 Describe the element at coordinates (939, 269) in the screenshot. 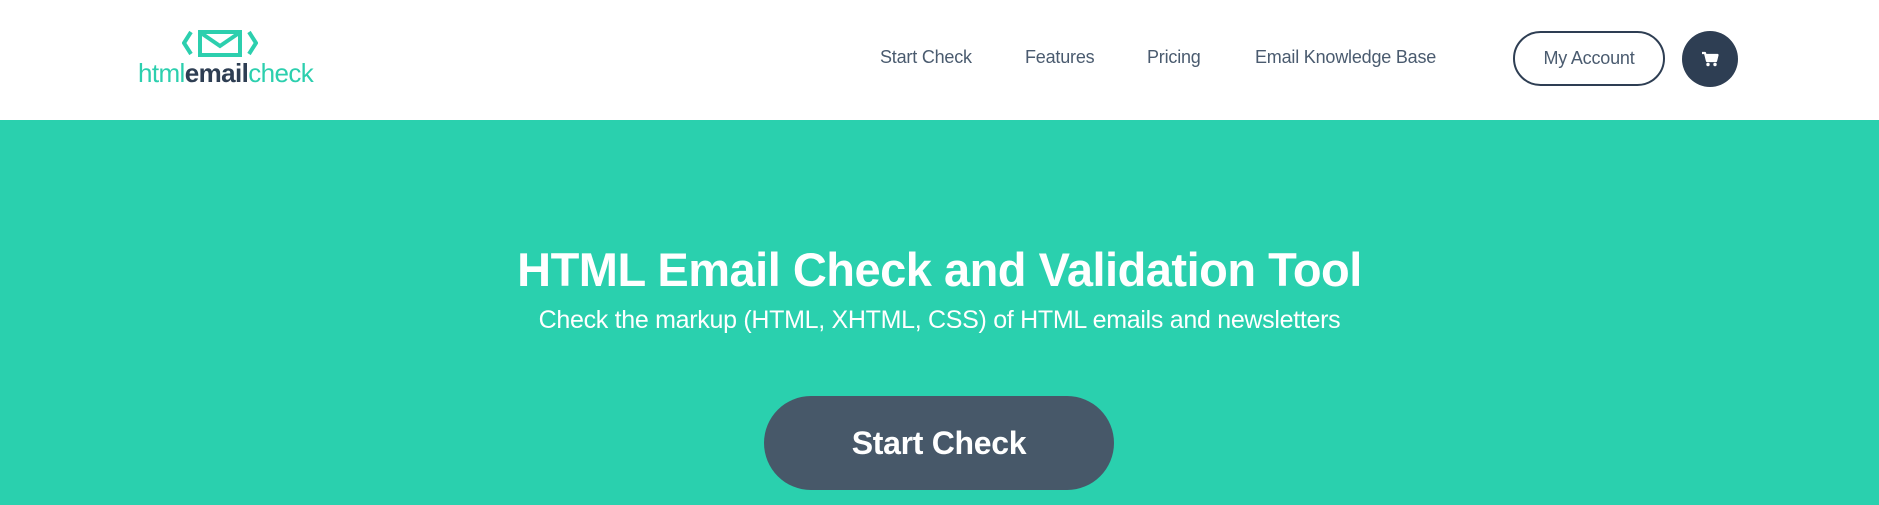

I see `hero-title: HTML Email Check and Validation Tool` at that location.